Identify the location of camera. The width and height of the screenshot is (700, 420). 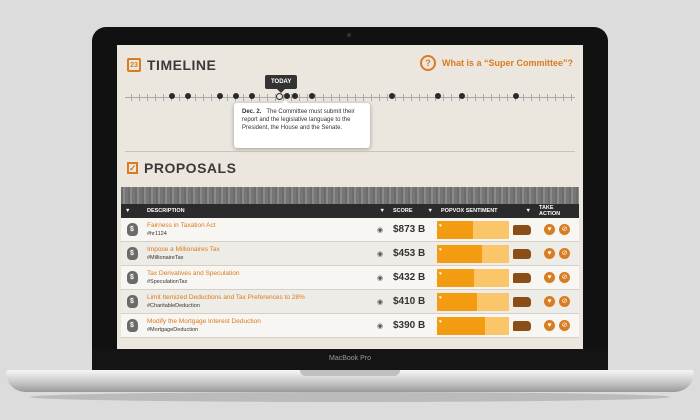
(349, 35).